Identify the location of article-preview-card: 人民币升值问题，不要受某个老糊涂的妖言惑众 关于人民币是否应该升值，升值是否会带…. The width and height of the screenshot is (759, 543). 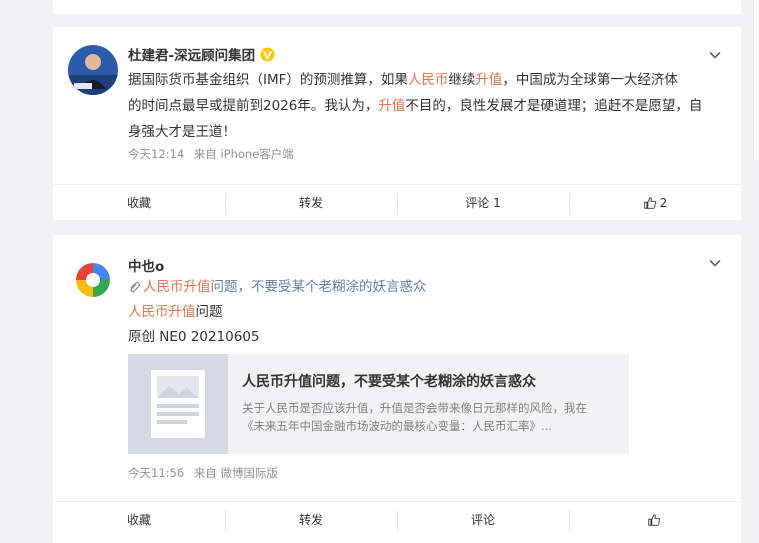
(378, 404).